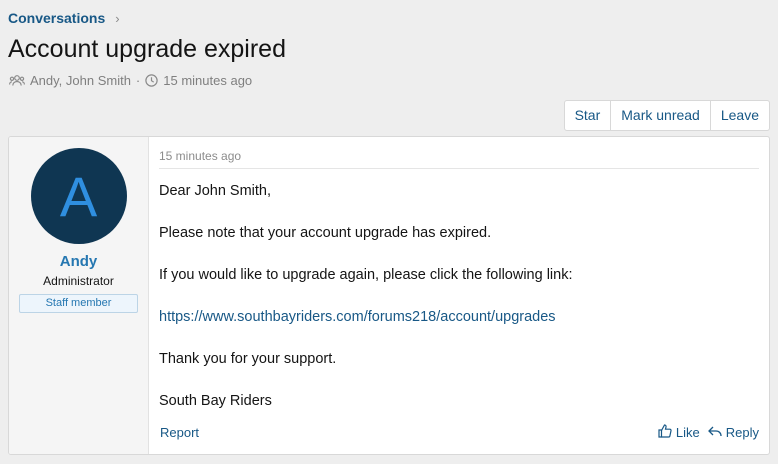 This screenshot has height=464, width=778. Describe the element at coordinates (179, 432) in the screenshot. I see `report-link: Report` at that location.